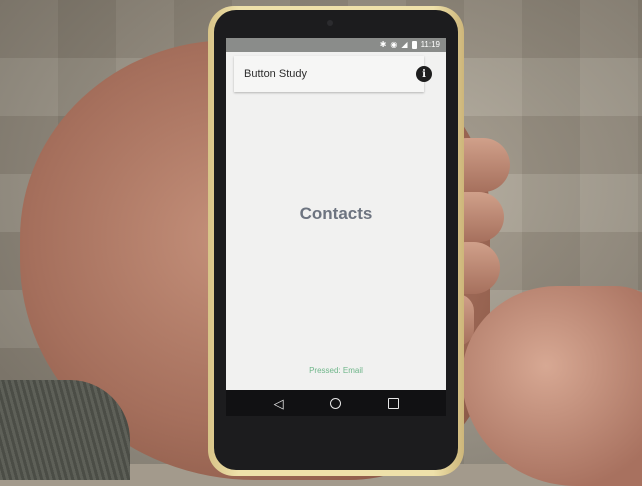 The height and width of the screenshot is (486, 642). I want to click on info-icon: i, so click(424, 74).